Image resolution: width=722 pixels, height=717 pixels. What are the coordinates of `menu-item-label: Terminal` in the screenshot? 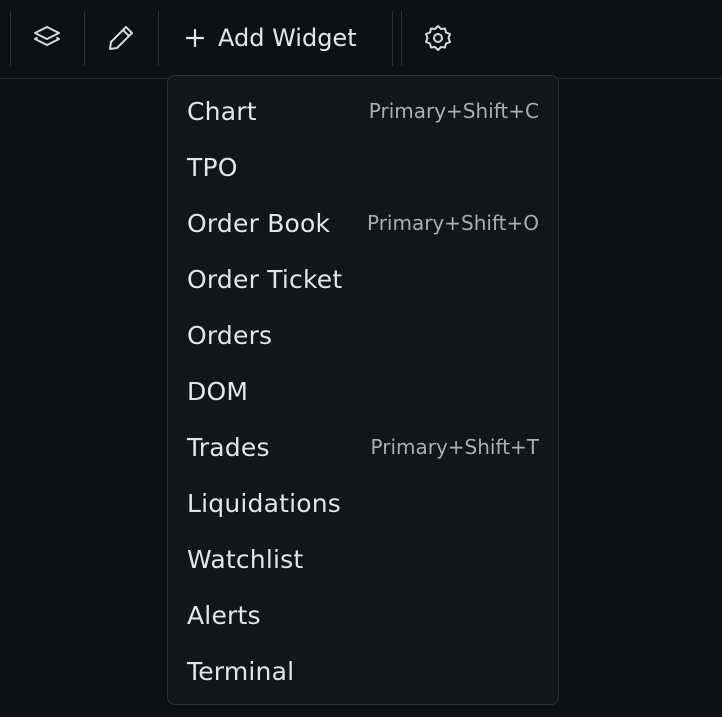 It's located at (241, 671).